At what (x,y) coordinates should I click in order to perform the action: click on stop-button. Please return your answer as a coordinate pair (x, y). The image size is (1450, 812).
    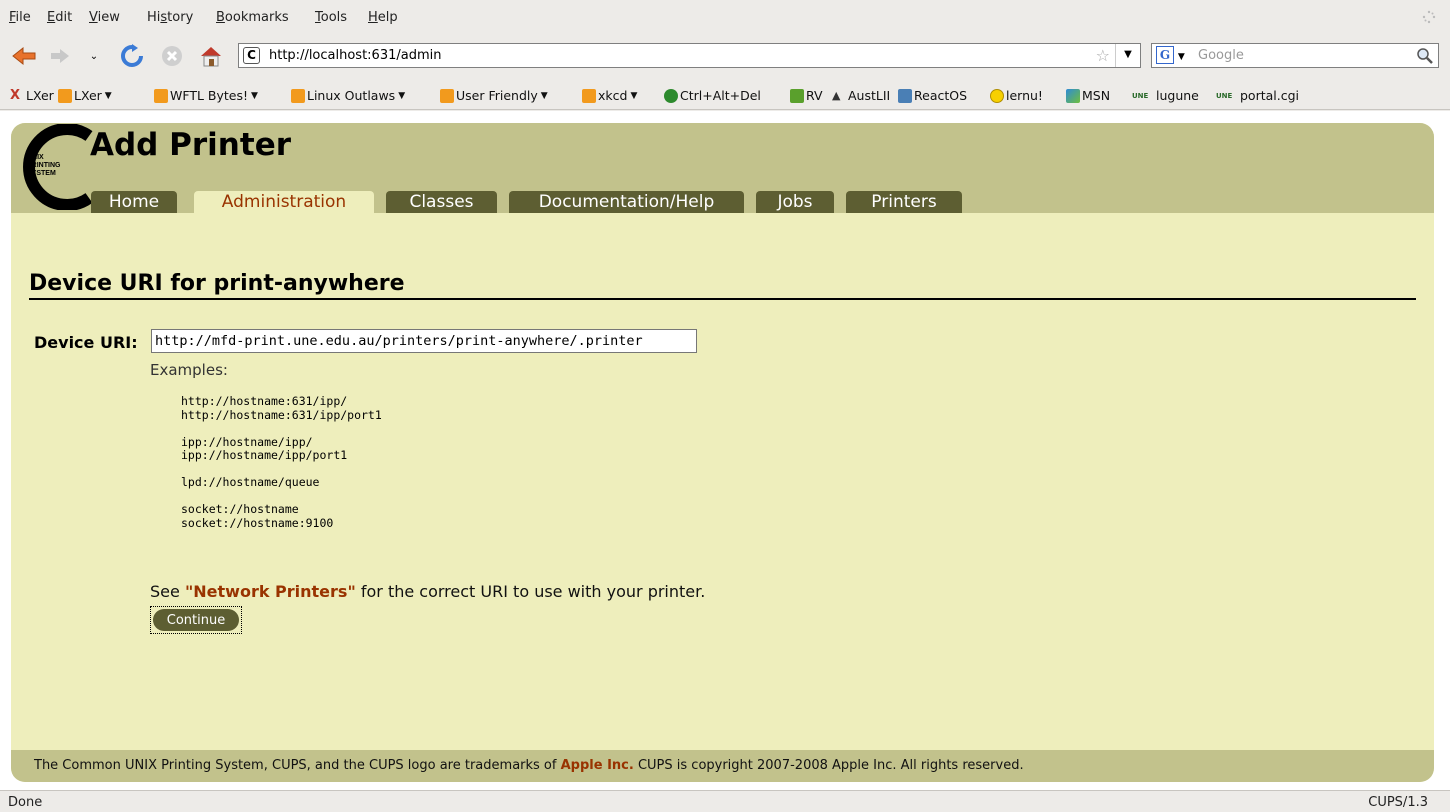
    Looking at the image, I should click on (172, 56).